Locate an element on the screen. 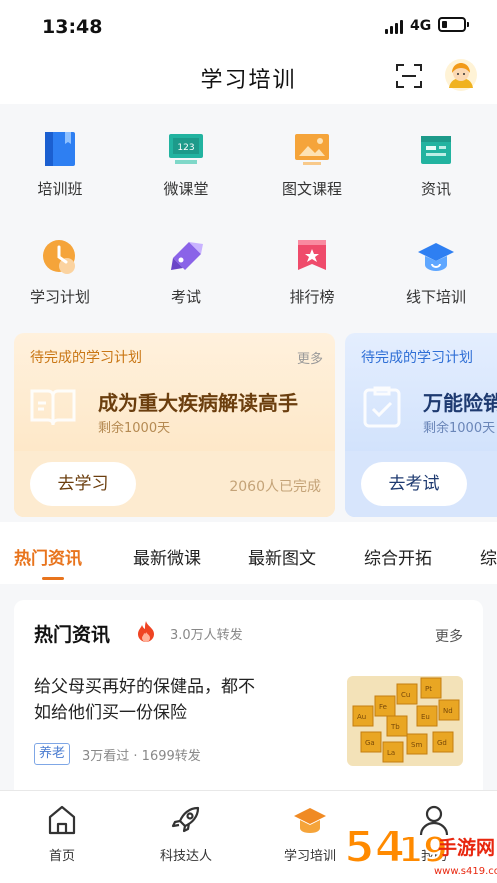  avatar is located at coordinates (461, 75).